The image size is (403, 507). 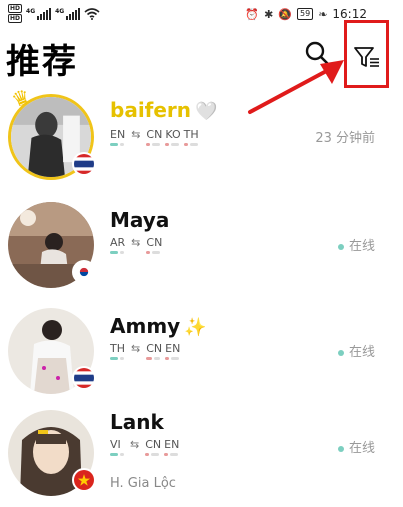 I want to click on native-language: EN, so click(x=118, y=134).